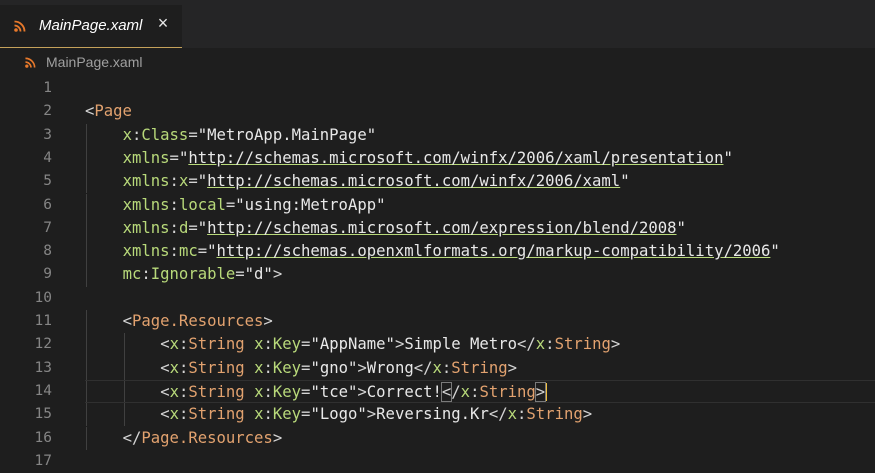 The width and height of the screenshot is (875, 473). I want to click on code-line: 6 xmlns:local="using:MetroApp", so click(437, 205).